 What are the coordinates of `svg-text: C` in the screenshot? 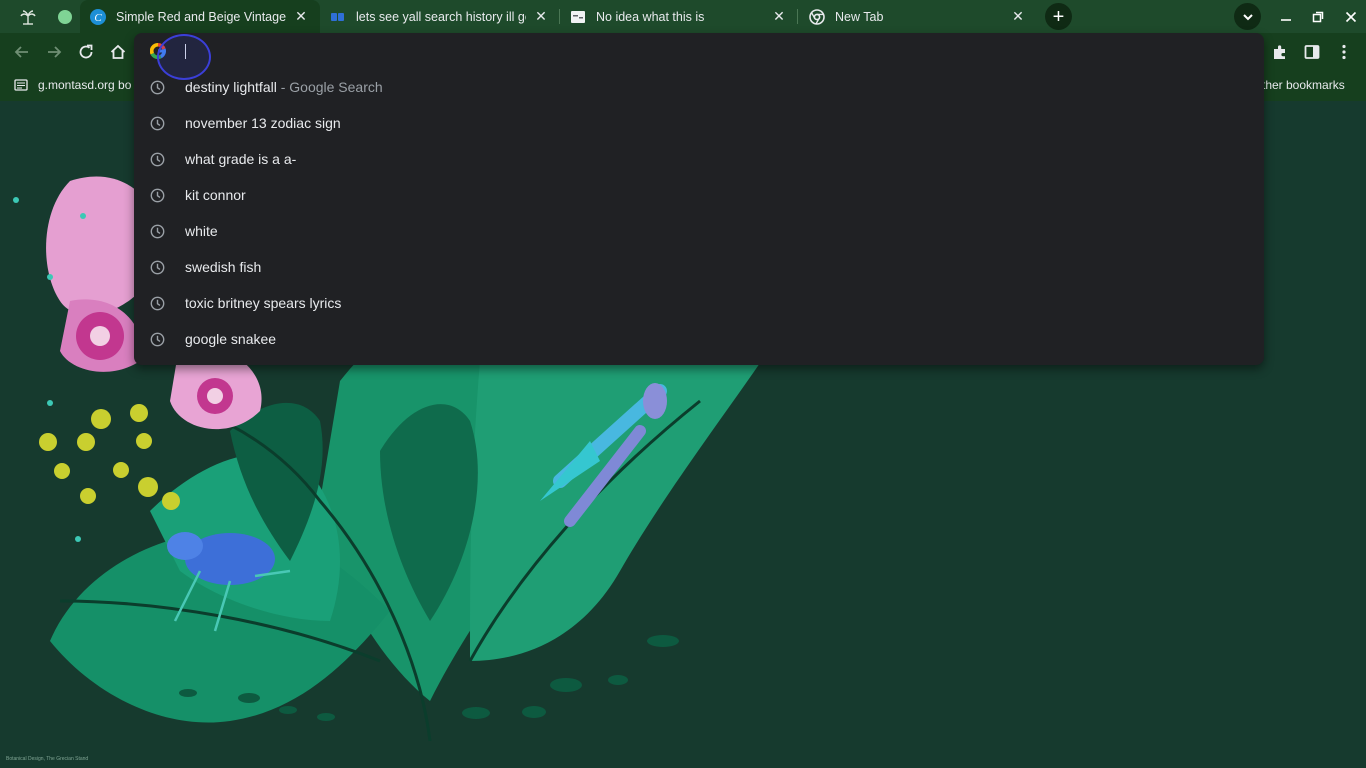 It's located at (98, 18).